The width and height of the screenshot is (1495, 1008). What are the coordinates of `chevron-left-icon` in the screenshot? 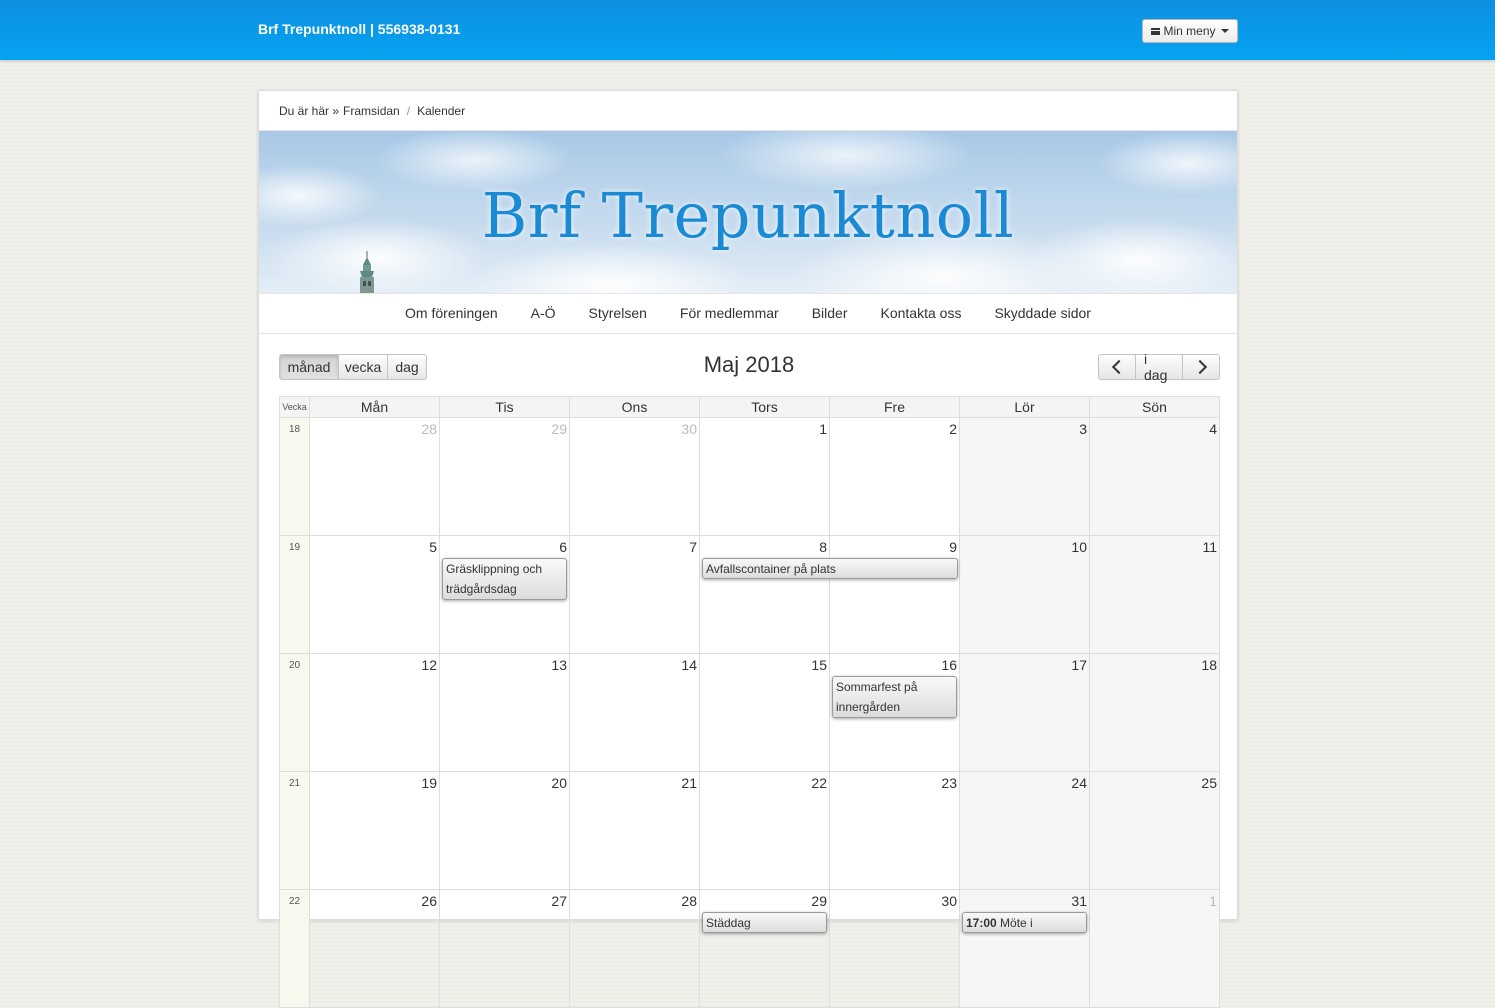 It's located at (1118, 367).